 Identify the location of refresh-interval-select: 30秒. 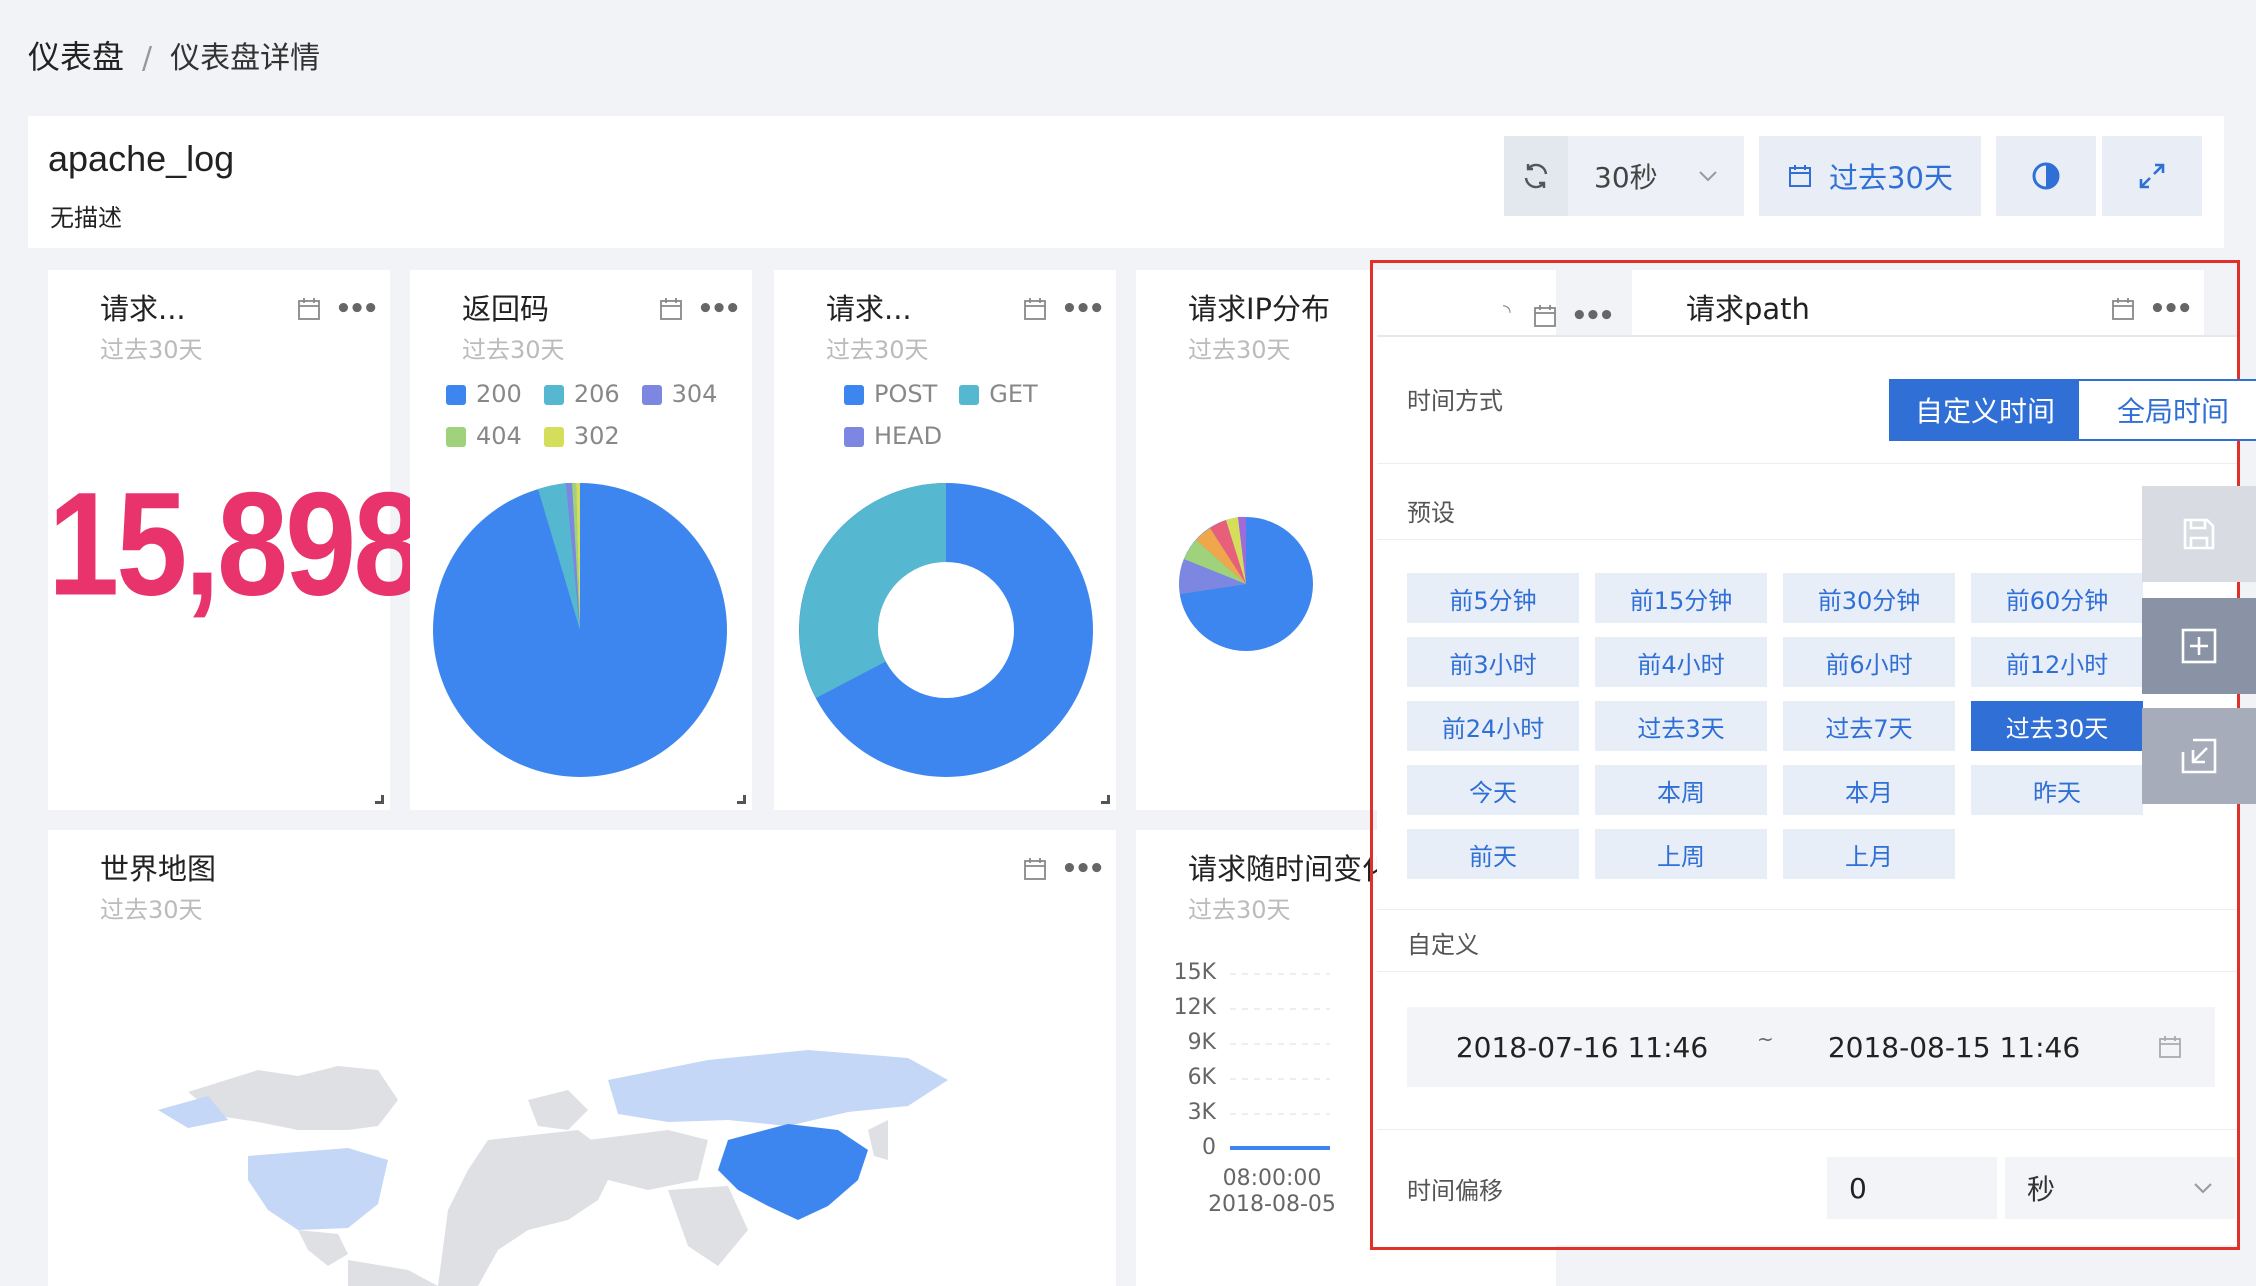
(1656, 176).